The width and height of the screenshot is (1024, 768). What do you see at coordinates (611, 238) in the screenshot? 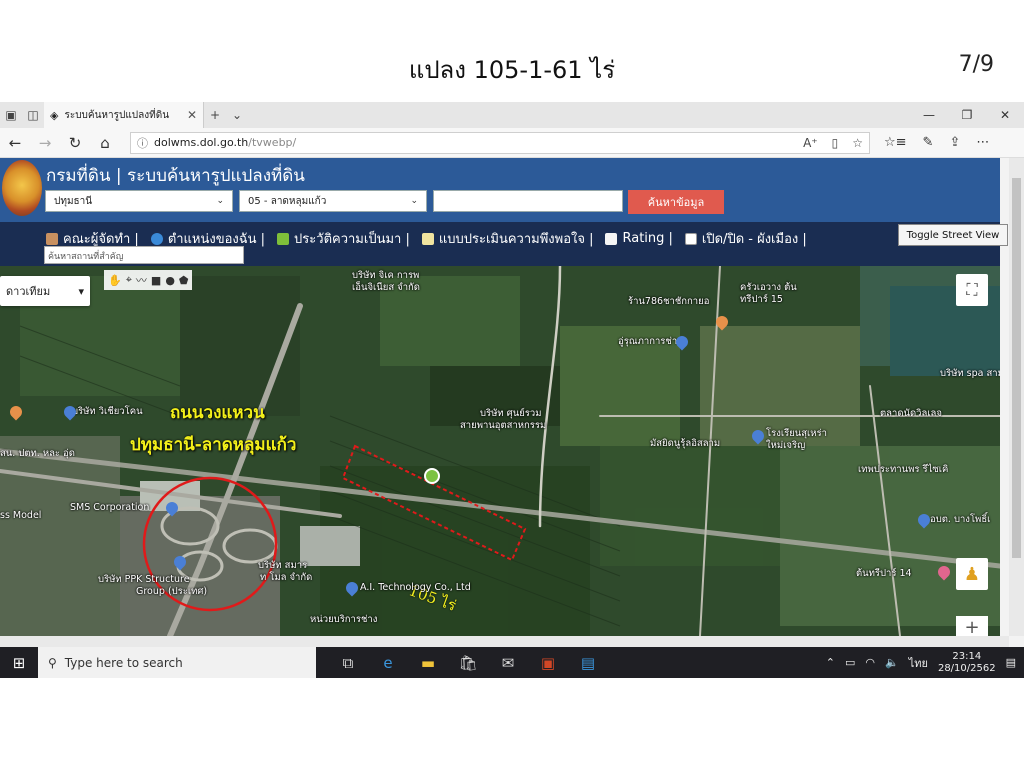
I see `chart-icon` at bounding box center [611, 238].